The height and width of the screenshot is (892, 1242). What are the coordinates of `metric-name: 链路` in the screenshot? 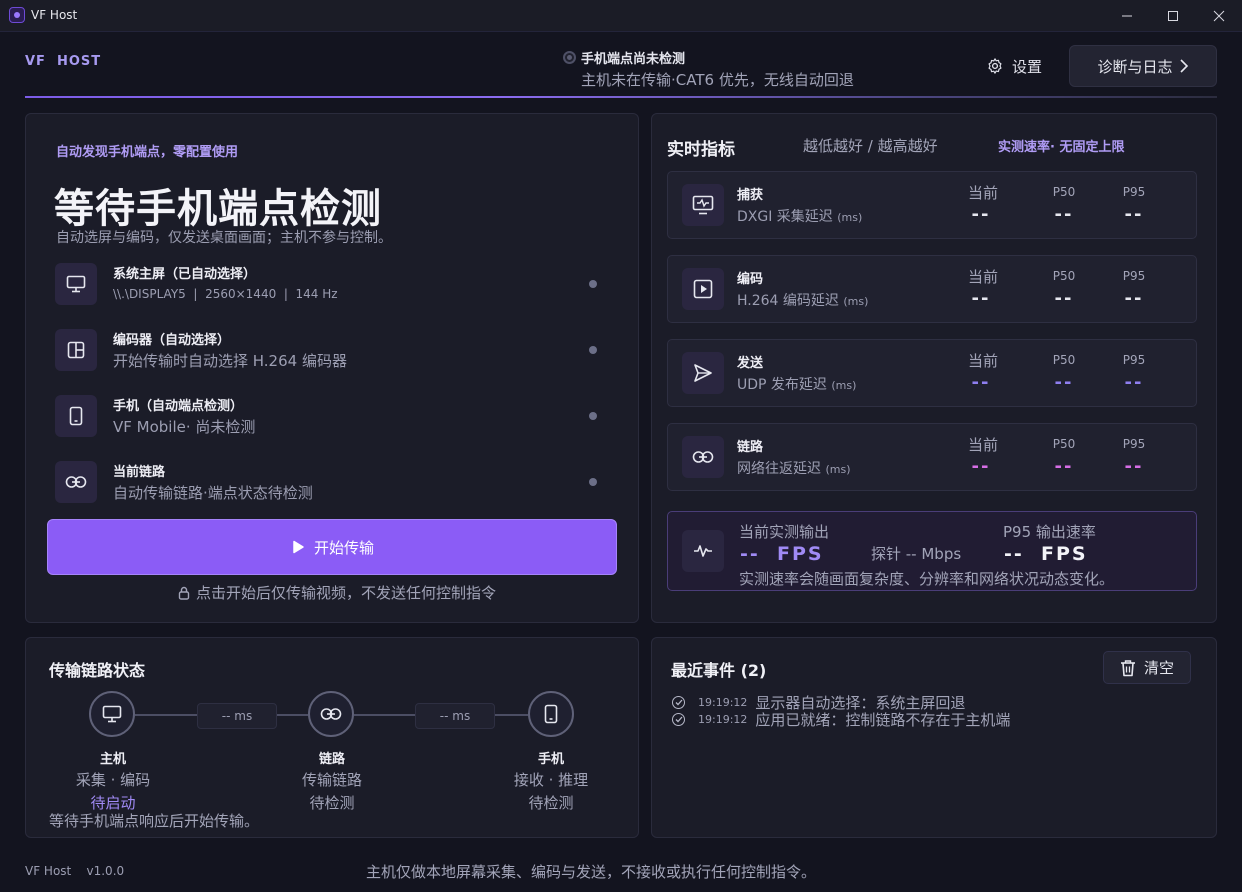 It's located at (750, 447).